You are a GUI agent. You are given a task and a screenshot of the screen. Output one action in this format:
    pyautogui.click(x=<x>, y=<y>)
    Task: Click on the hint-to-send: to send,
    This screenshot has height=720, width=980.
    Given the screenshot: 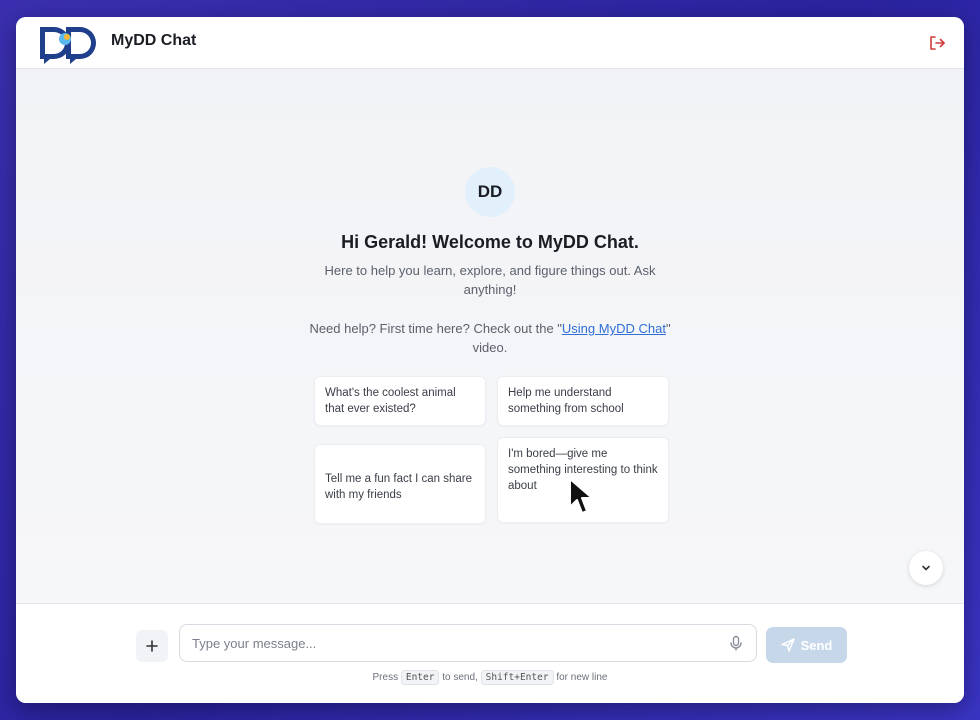 What is the action you would take?
    pyautogui.click(x=460, y=677)
    